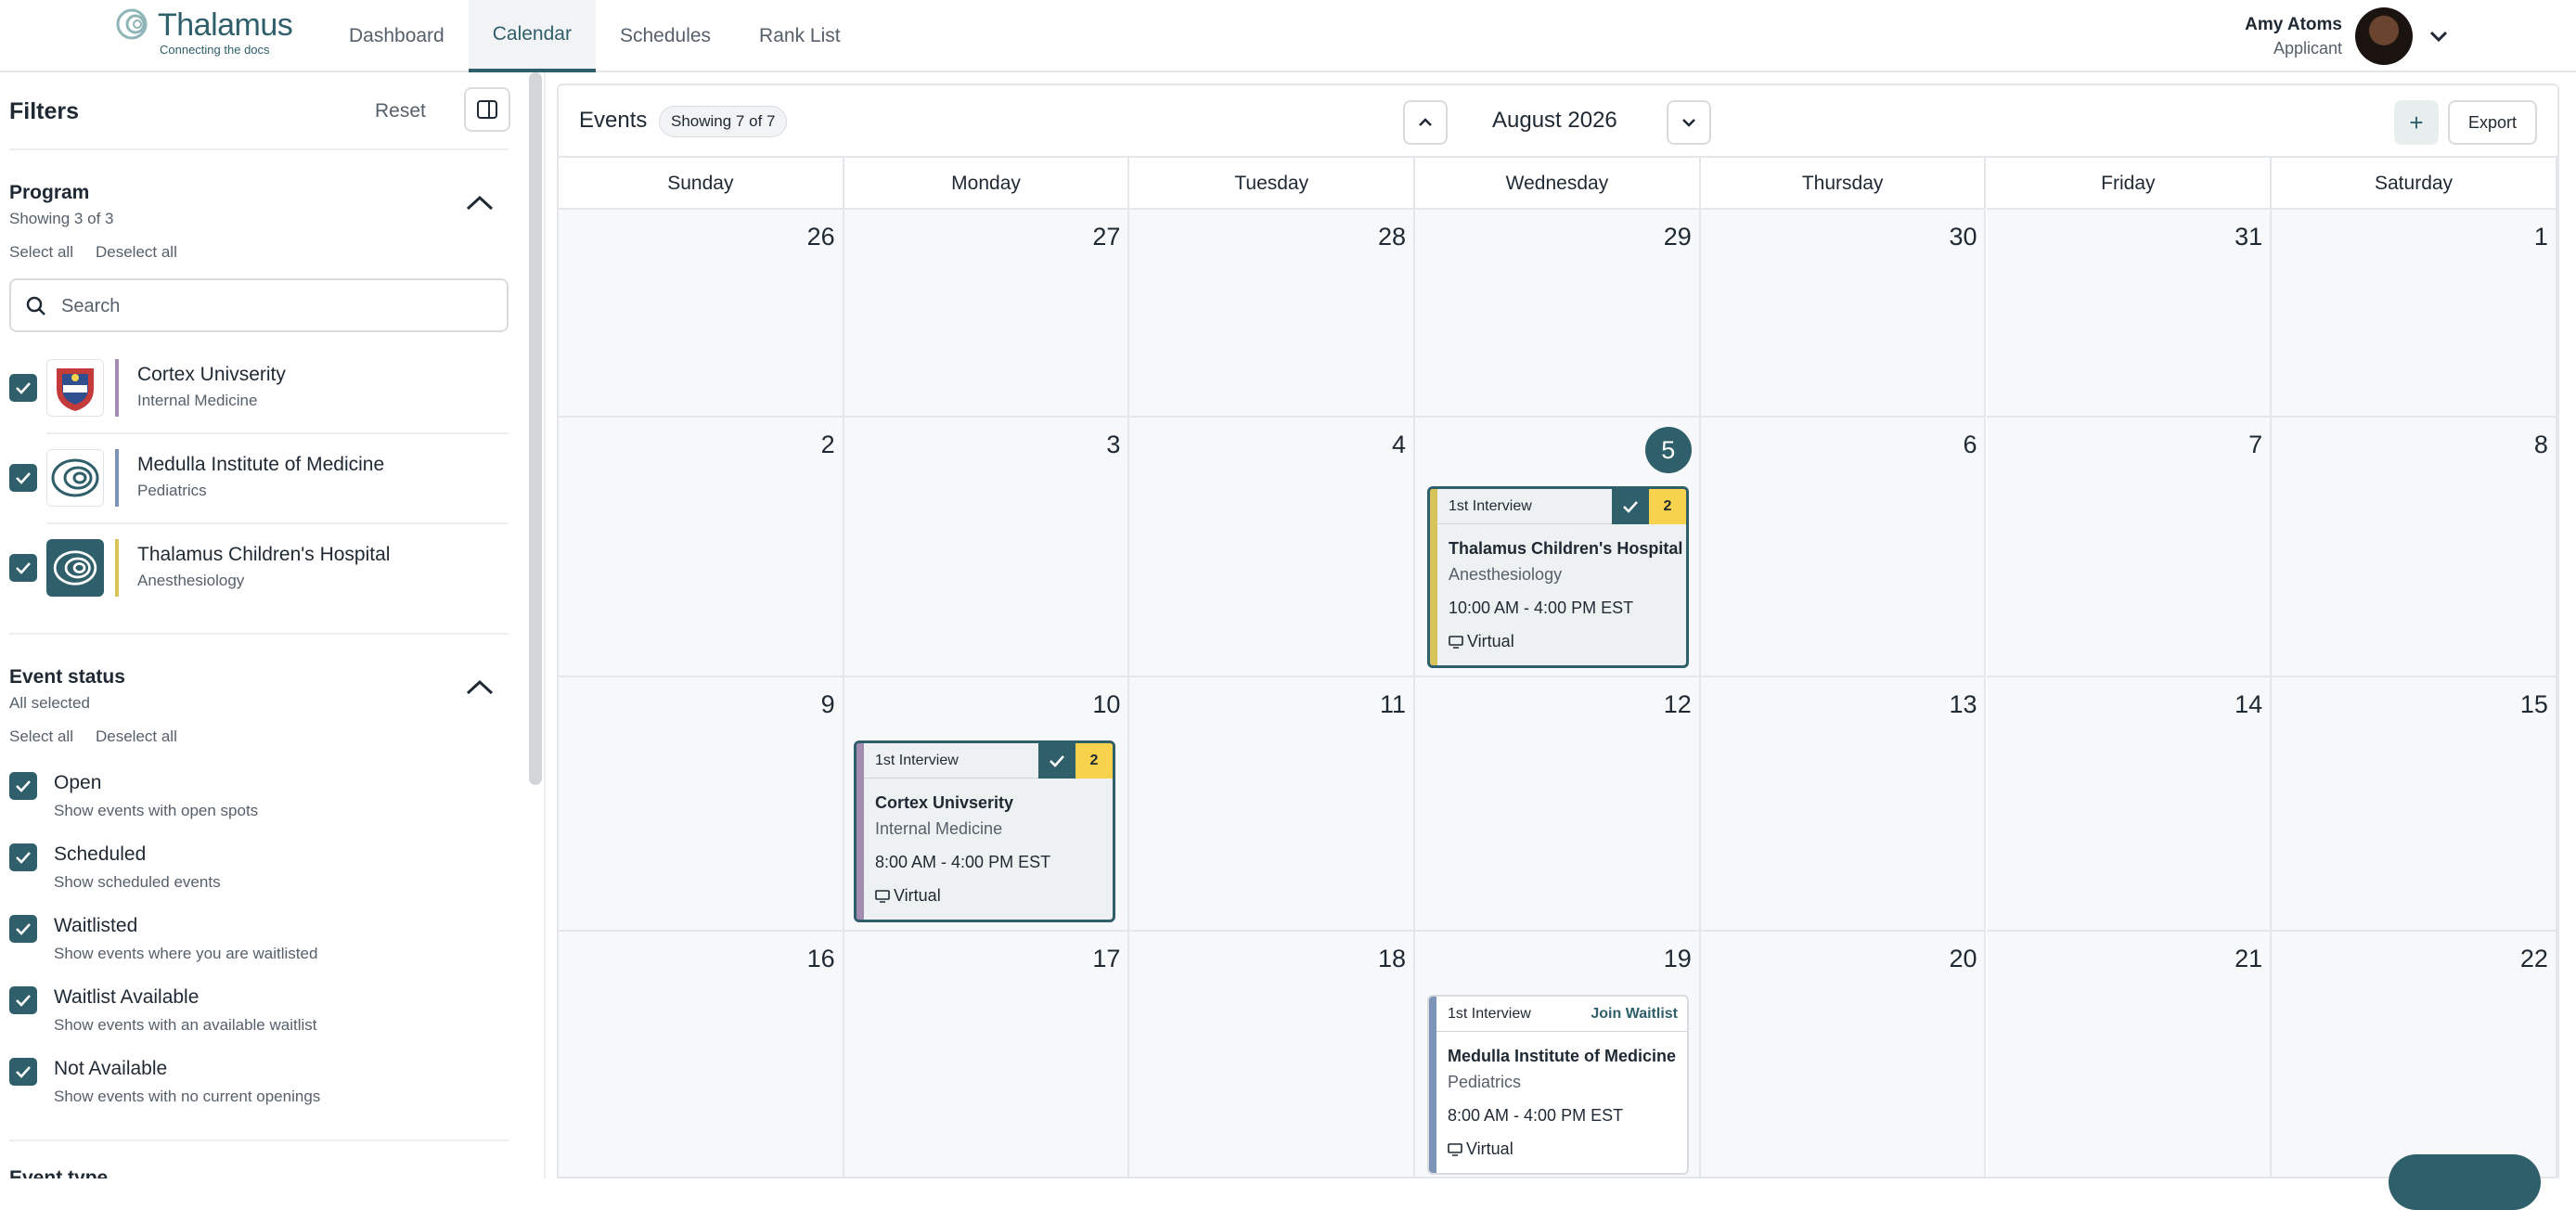 The height and width of the screenshot is (1210, 2576). I want to click on day-cell: 30, so click(1844, 314).